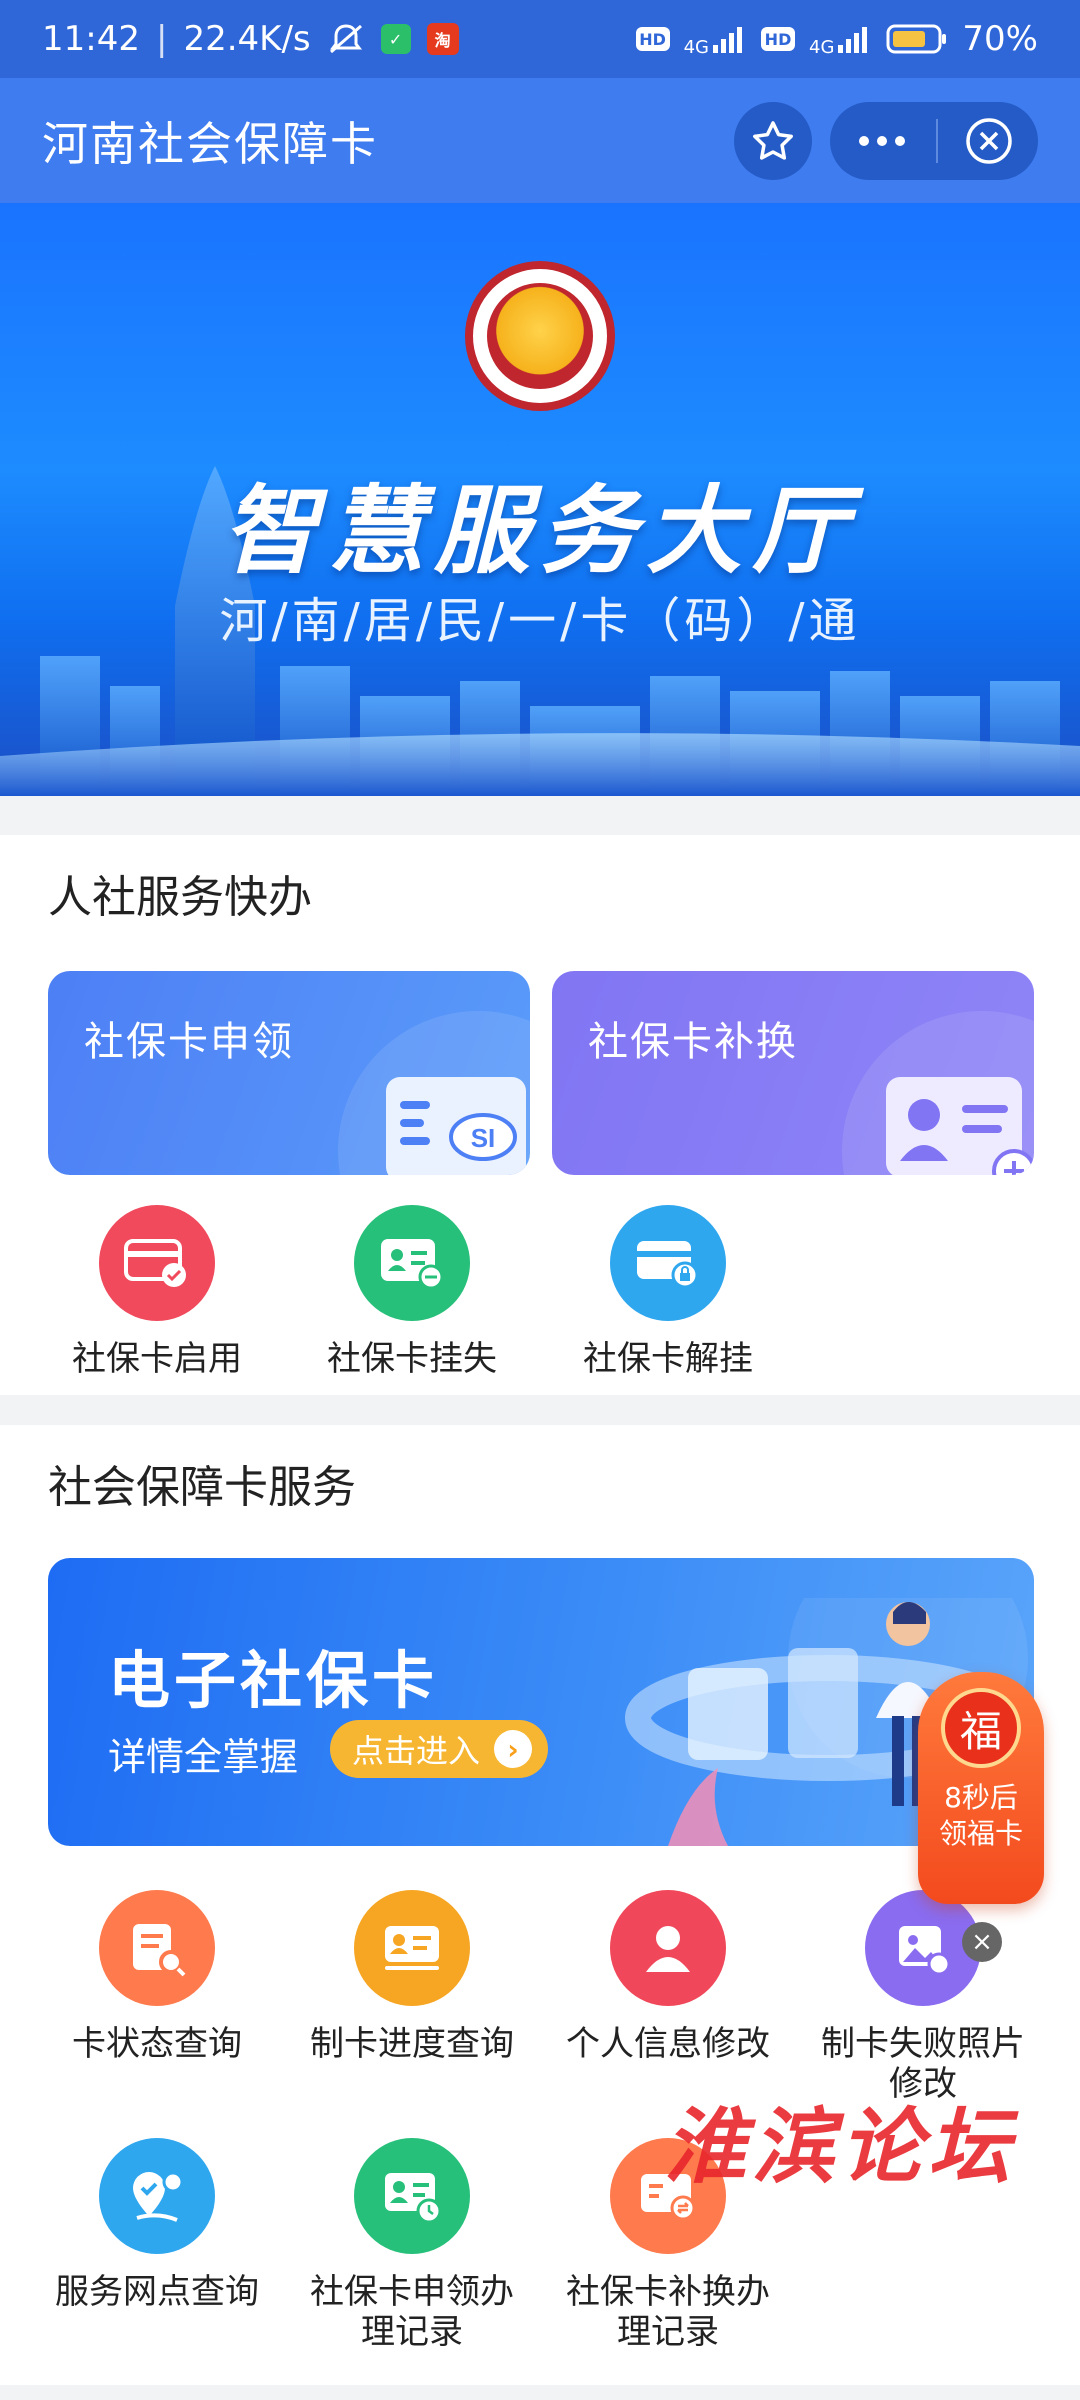  What do you see at coordinates (157, 1948) in the screenshot?
I see `doc-search-icon` at bounding box center [157, 1948].